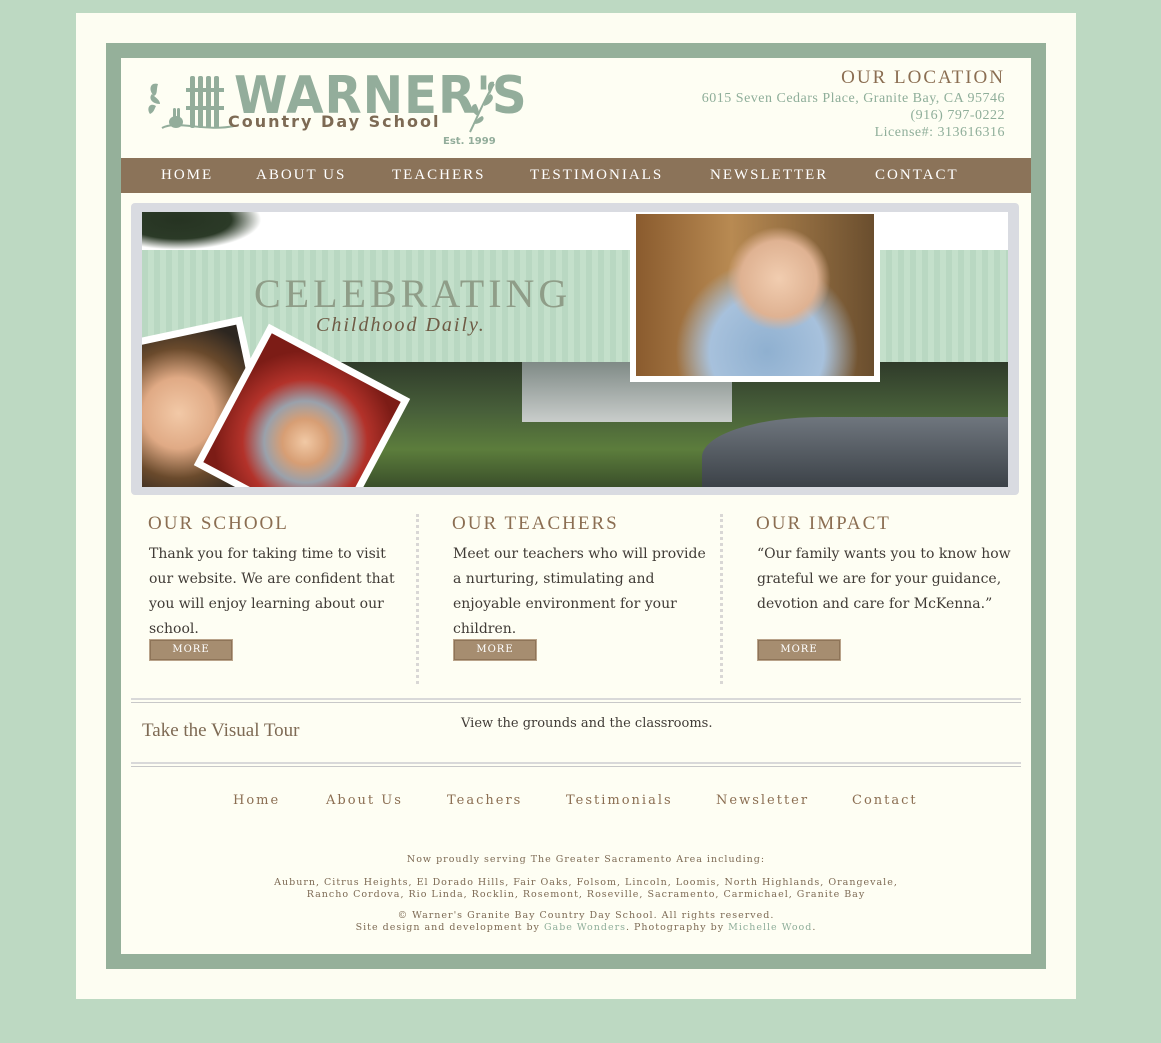 The height and width of the screenshot is (1043, 1161). I want to click on section-title: OUR SCHOOL, so click(218, 523).